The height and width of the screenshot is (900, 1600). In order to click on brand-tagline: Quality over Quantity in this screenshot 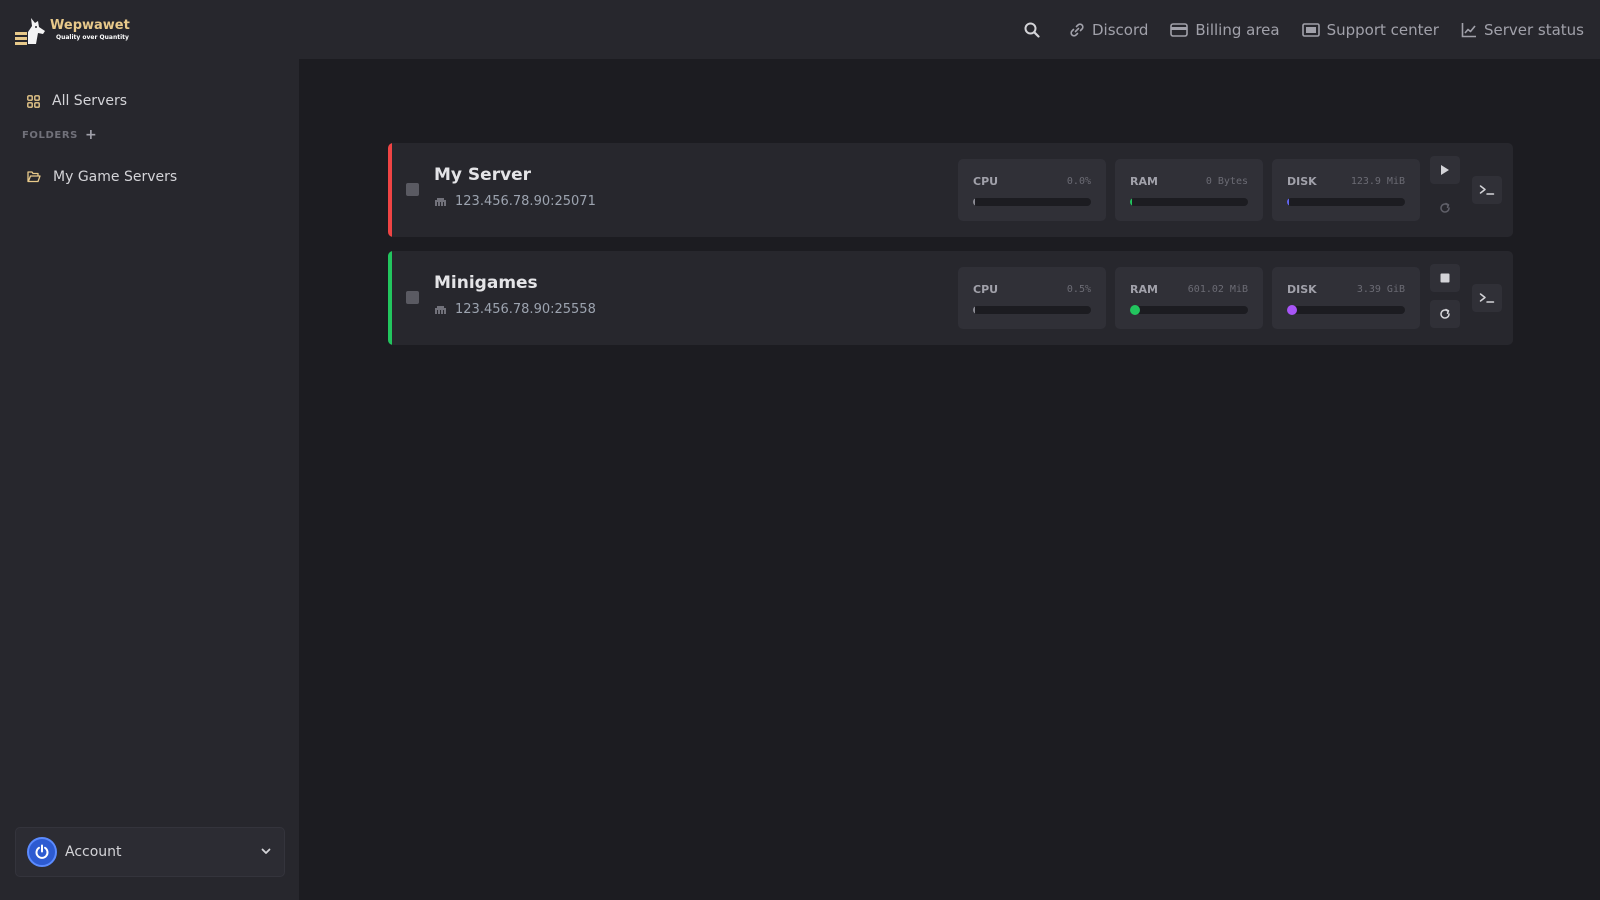, I will do `click(92, 37)`.